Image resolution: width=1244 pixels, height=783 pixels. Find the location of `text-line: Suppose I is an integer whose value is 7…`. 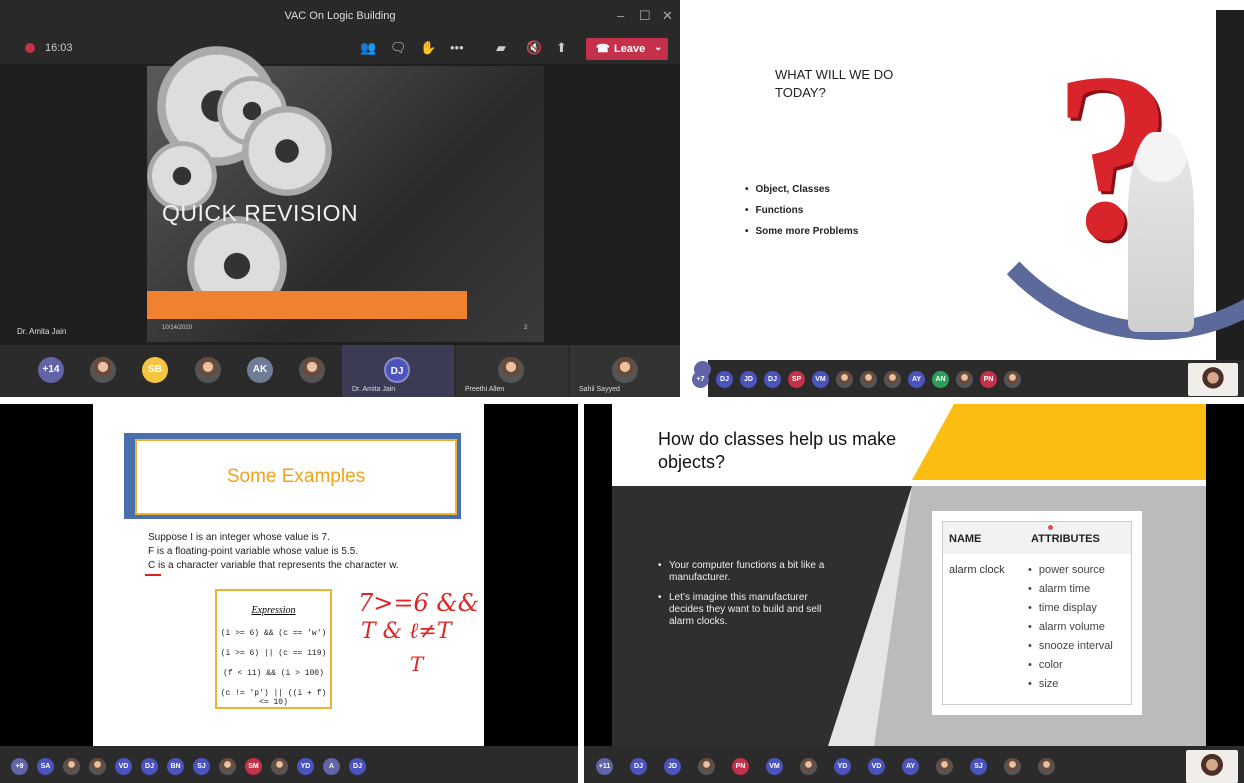

text-line: Suppose I is an integer whose value is 7… is located at coordinates (239, 537).